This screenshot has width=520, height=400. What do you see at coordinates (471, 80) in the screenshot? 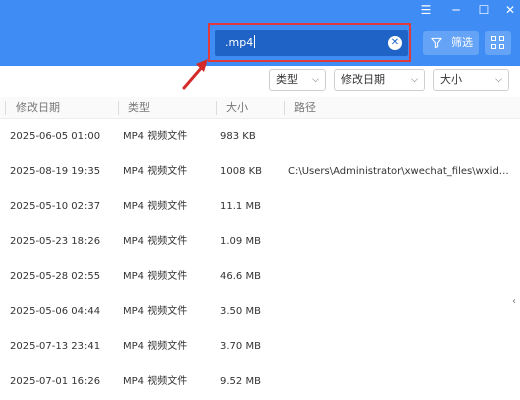
I see `size-dropdown: 大小 ⌵` at bounding box center [471, 80].